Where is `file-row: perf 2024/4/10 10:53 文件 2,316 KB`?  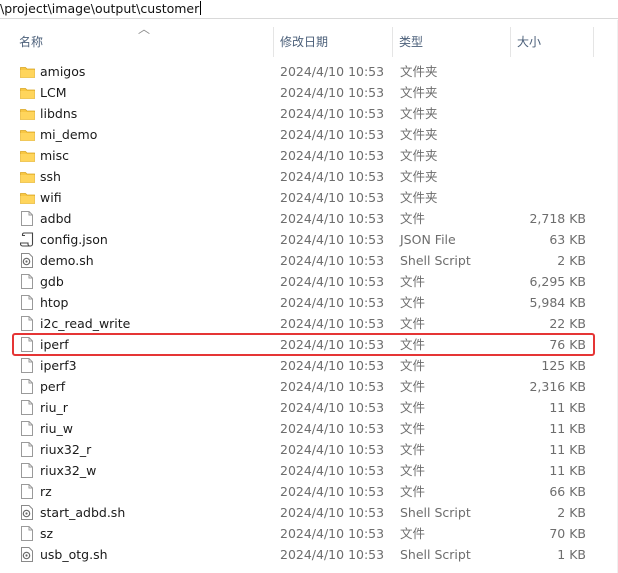 file-row: perf 2024/4/10 10:53 文件 2,316 KB is located at coordinates (309, 386).